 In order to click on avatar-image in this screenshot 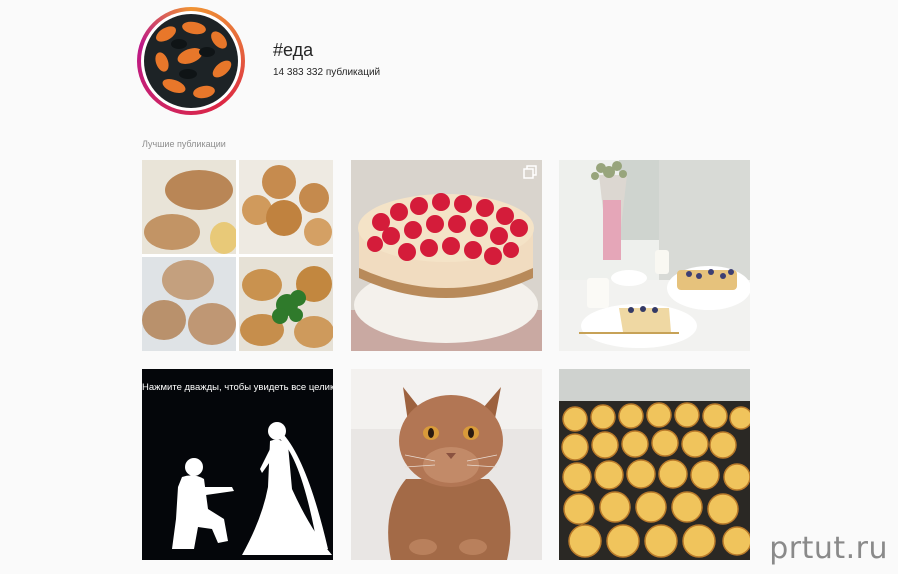, I will do `click(191, 61)`.